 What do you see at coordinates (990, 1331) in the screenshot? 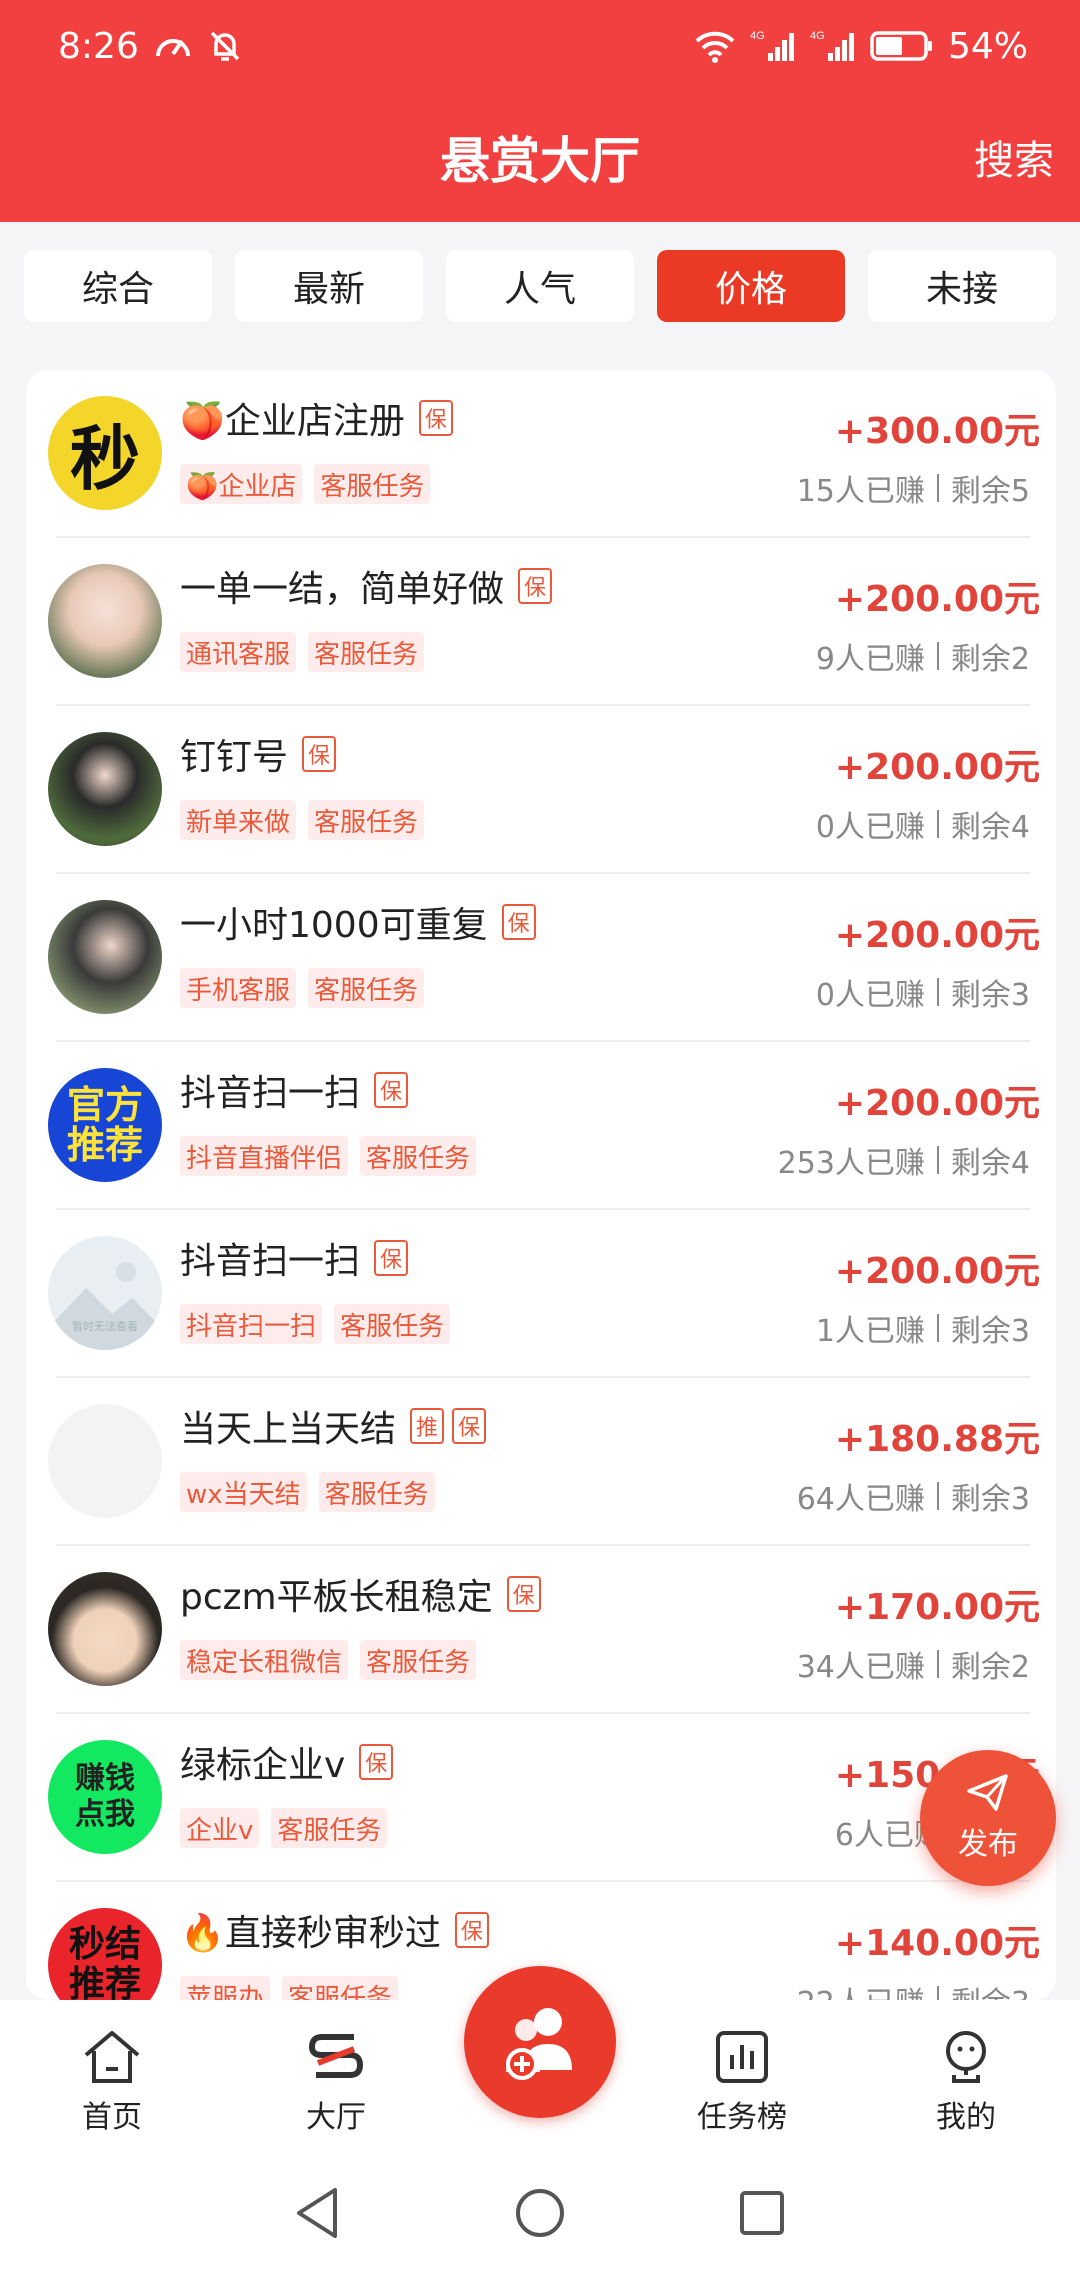
I see `remaining-count: 剩余3` at bounding box center [990, 1331].